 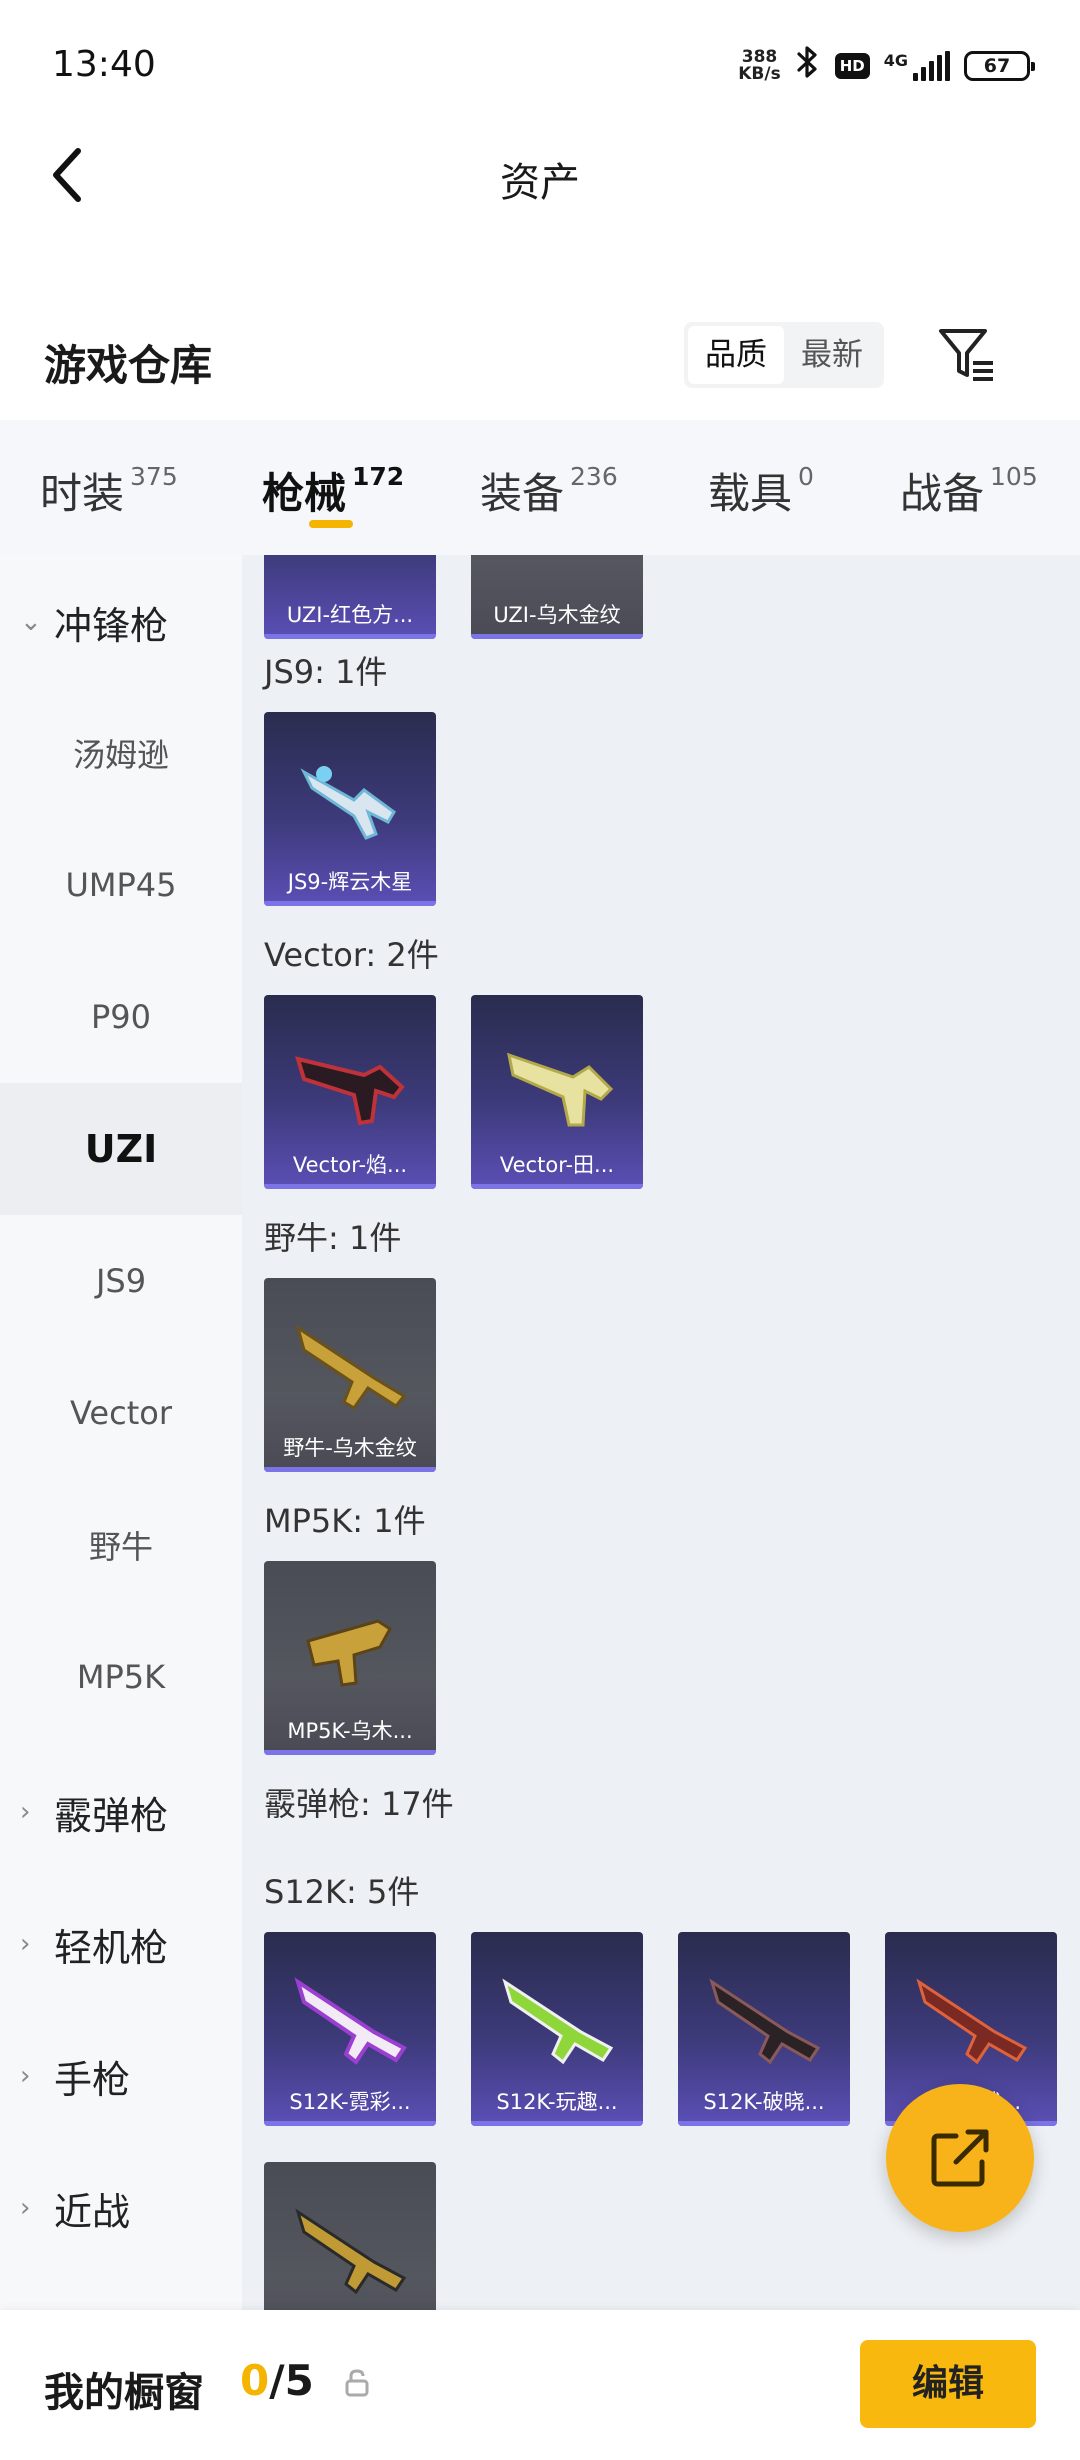 What do you see at coordinates (736, 355) in the screenshot?
I see `sort-option-quality: 品质` at bounding box center [736, 355].